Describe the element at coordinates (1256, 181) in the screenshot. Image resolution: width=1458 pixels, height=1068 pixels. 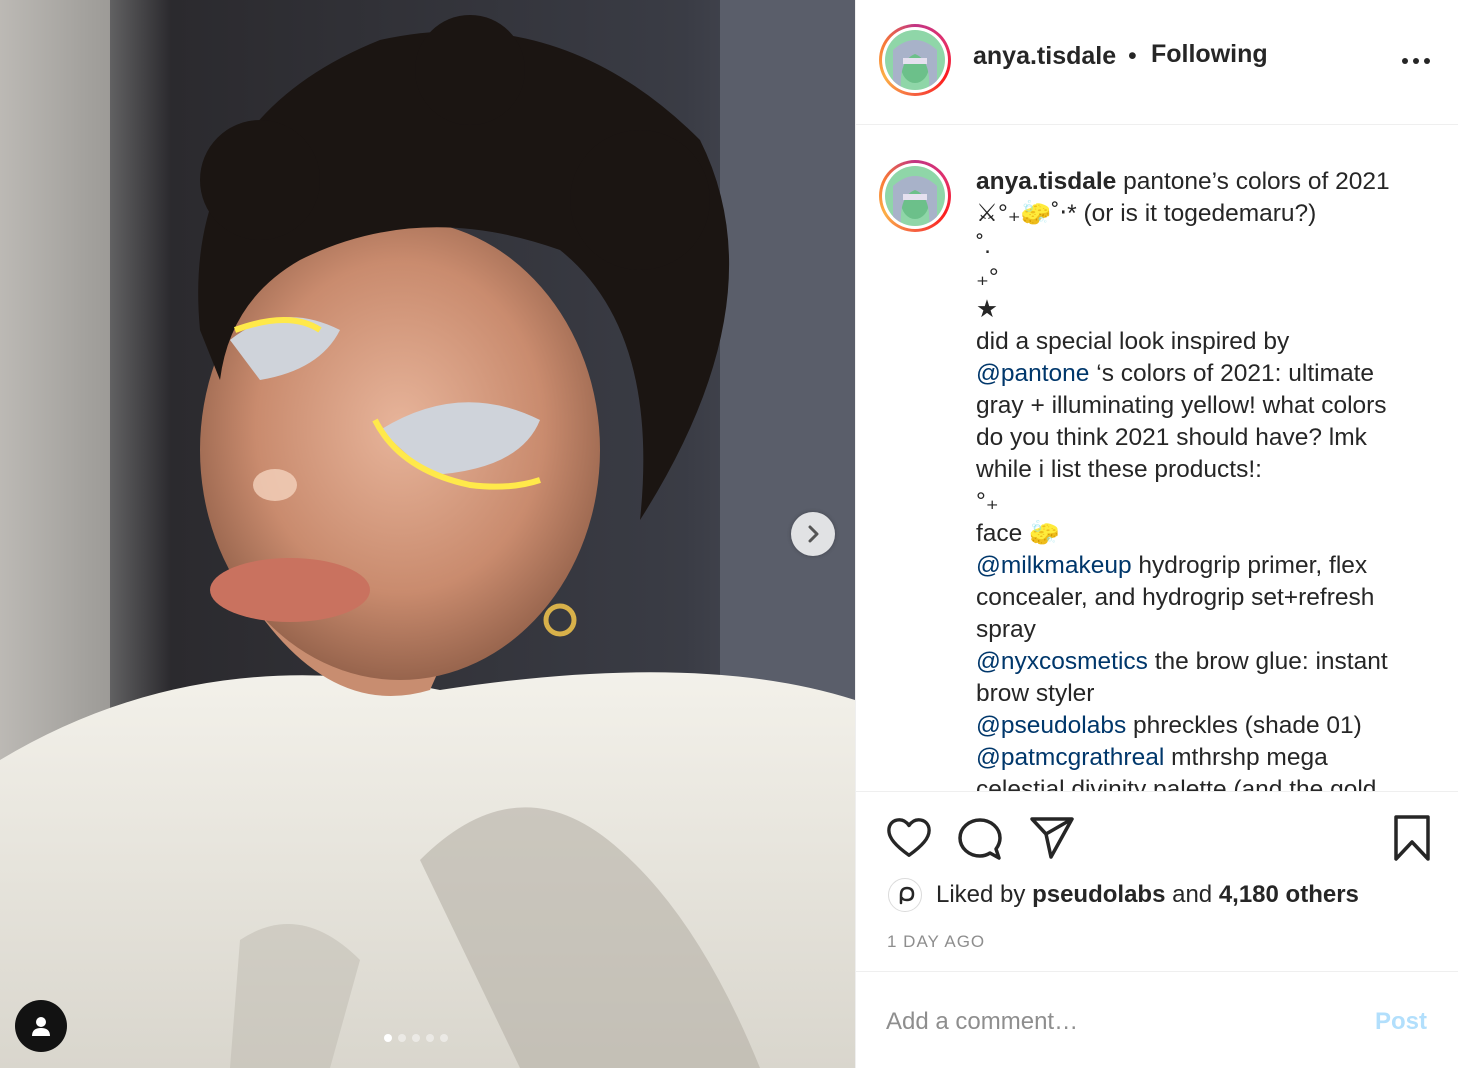
I see `caption-text: pantone’s colors of 2021` at that location.